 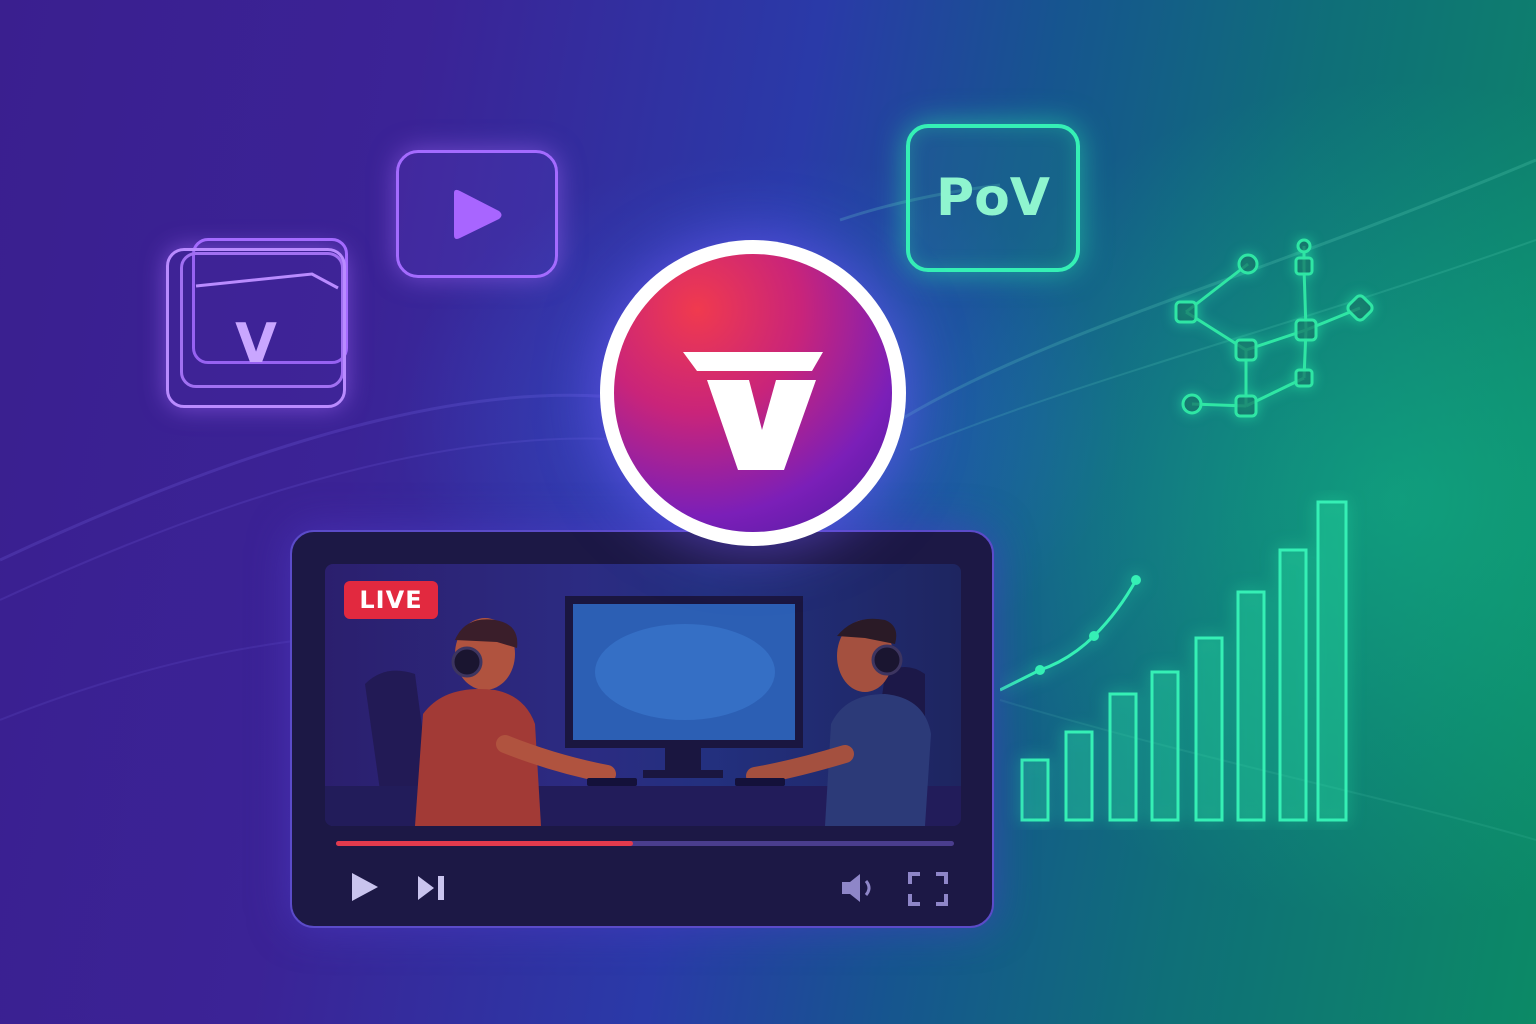 I want to click on pov-box: PoV, so click(x=993, y=198).